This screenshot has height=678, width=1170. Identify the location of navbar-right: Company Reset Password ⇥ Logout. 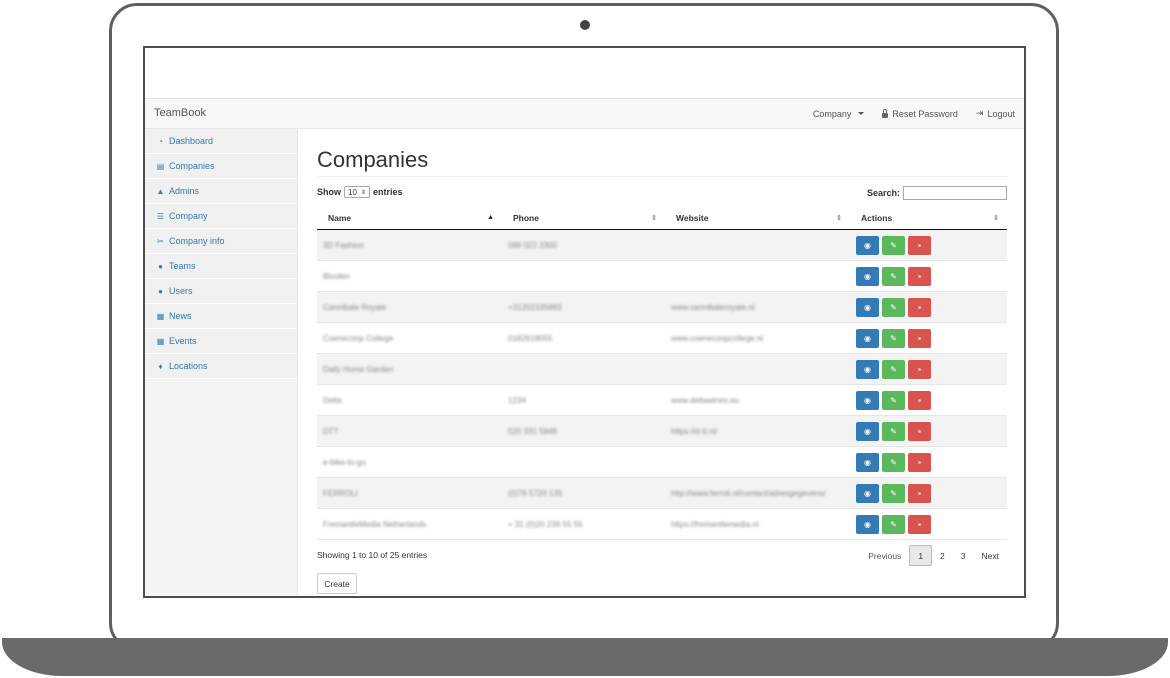
(914, 113).